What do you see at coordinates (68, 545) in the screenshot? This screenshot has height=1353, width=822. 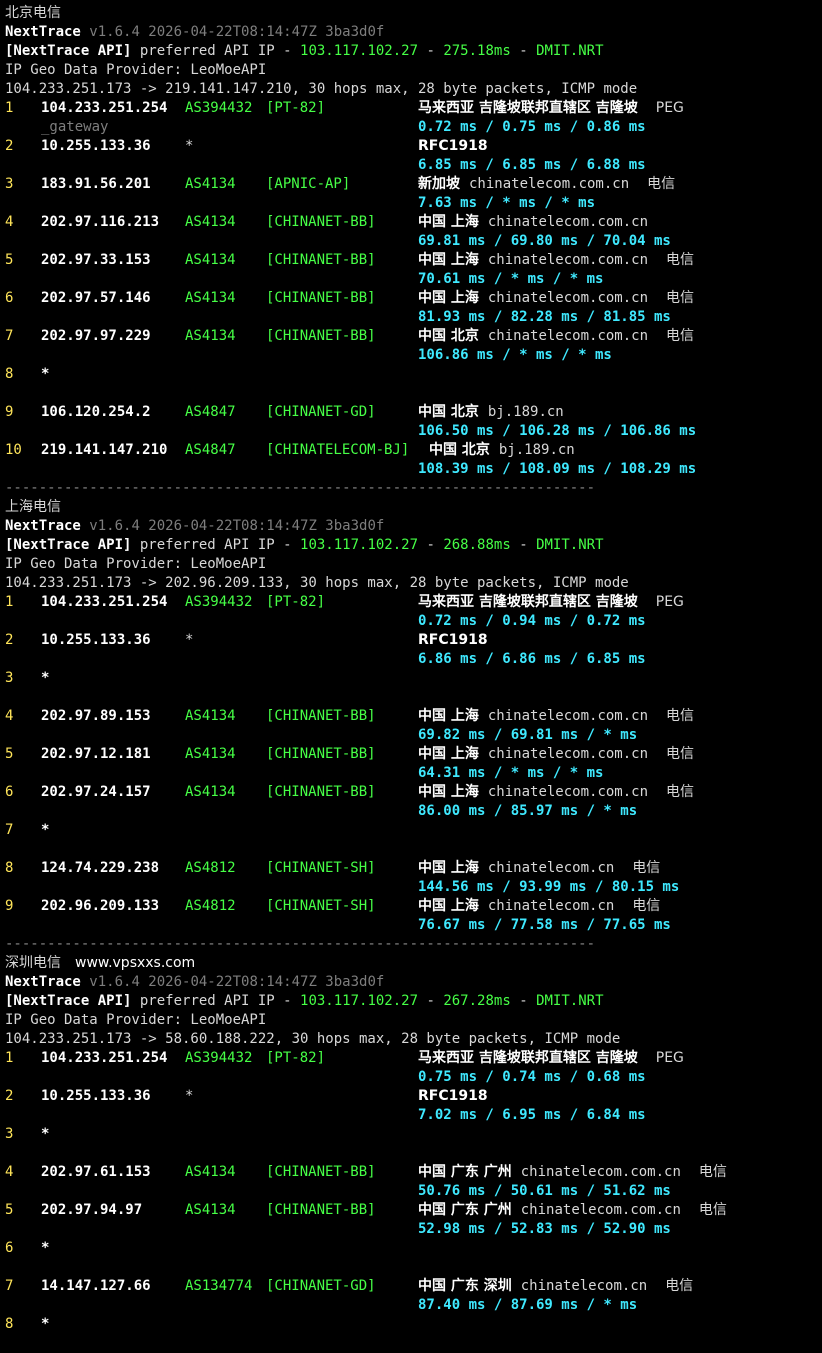 I see `api-tag: [NextTrace API]` at bounding box center [68, 545].